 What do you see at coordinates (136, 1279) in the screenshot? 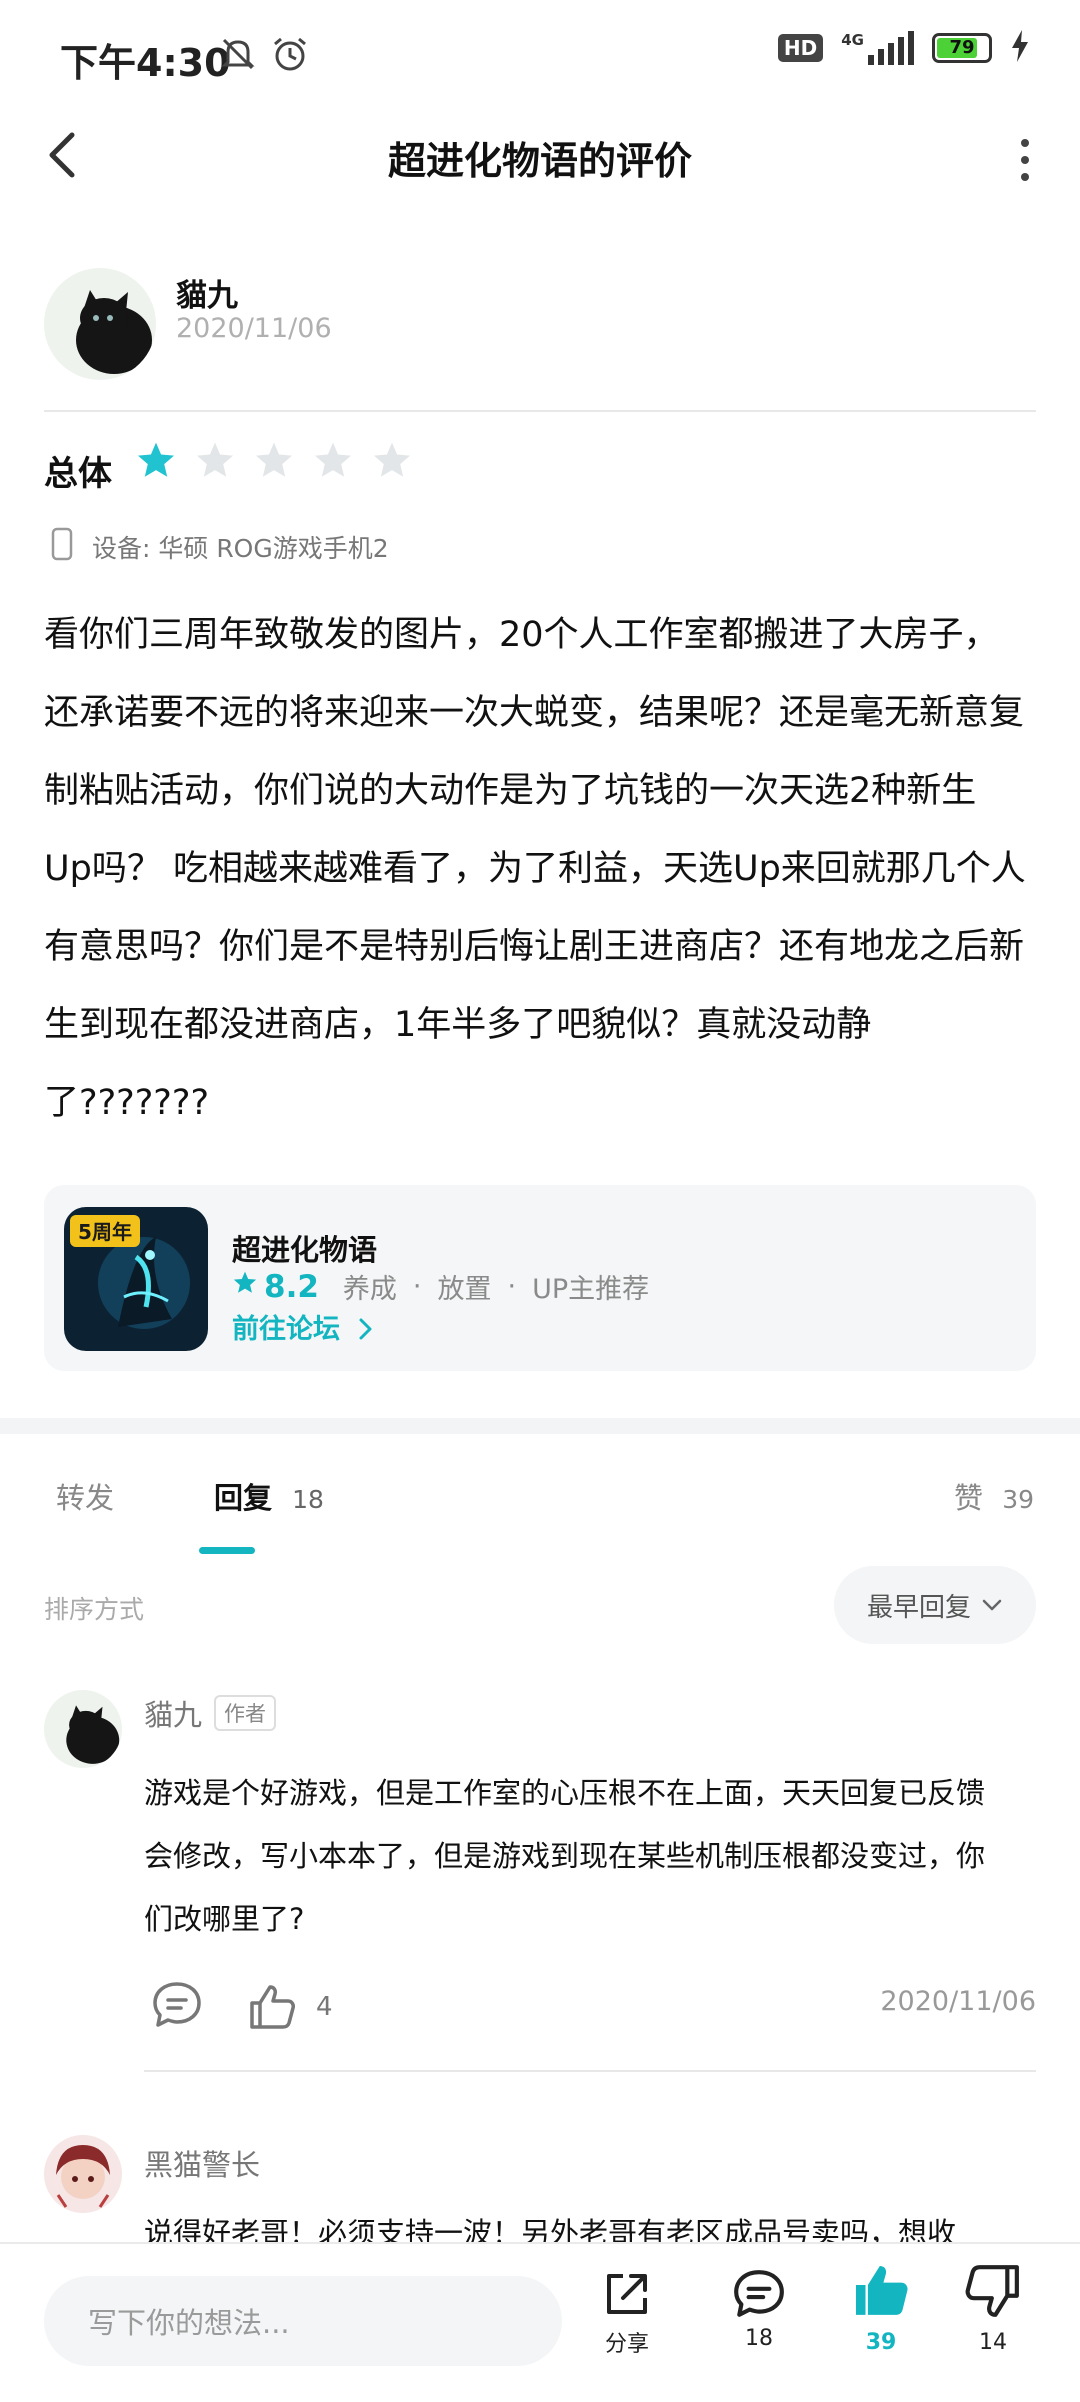
I see `game-icon: 5周年` at bounding box center [136, 1279].